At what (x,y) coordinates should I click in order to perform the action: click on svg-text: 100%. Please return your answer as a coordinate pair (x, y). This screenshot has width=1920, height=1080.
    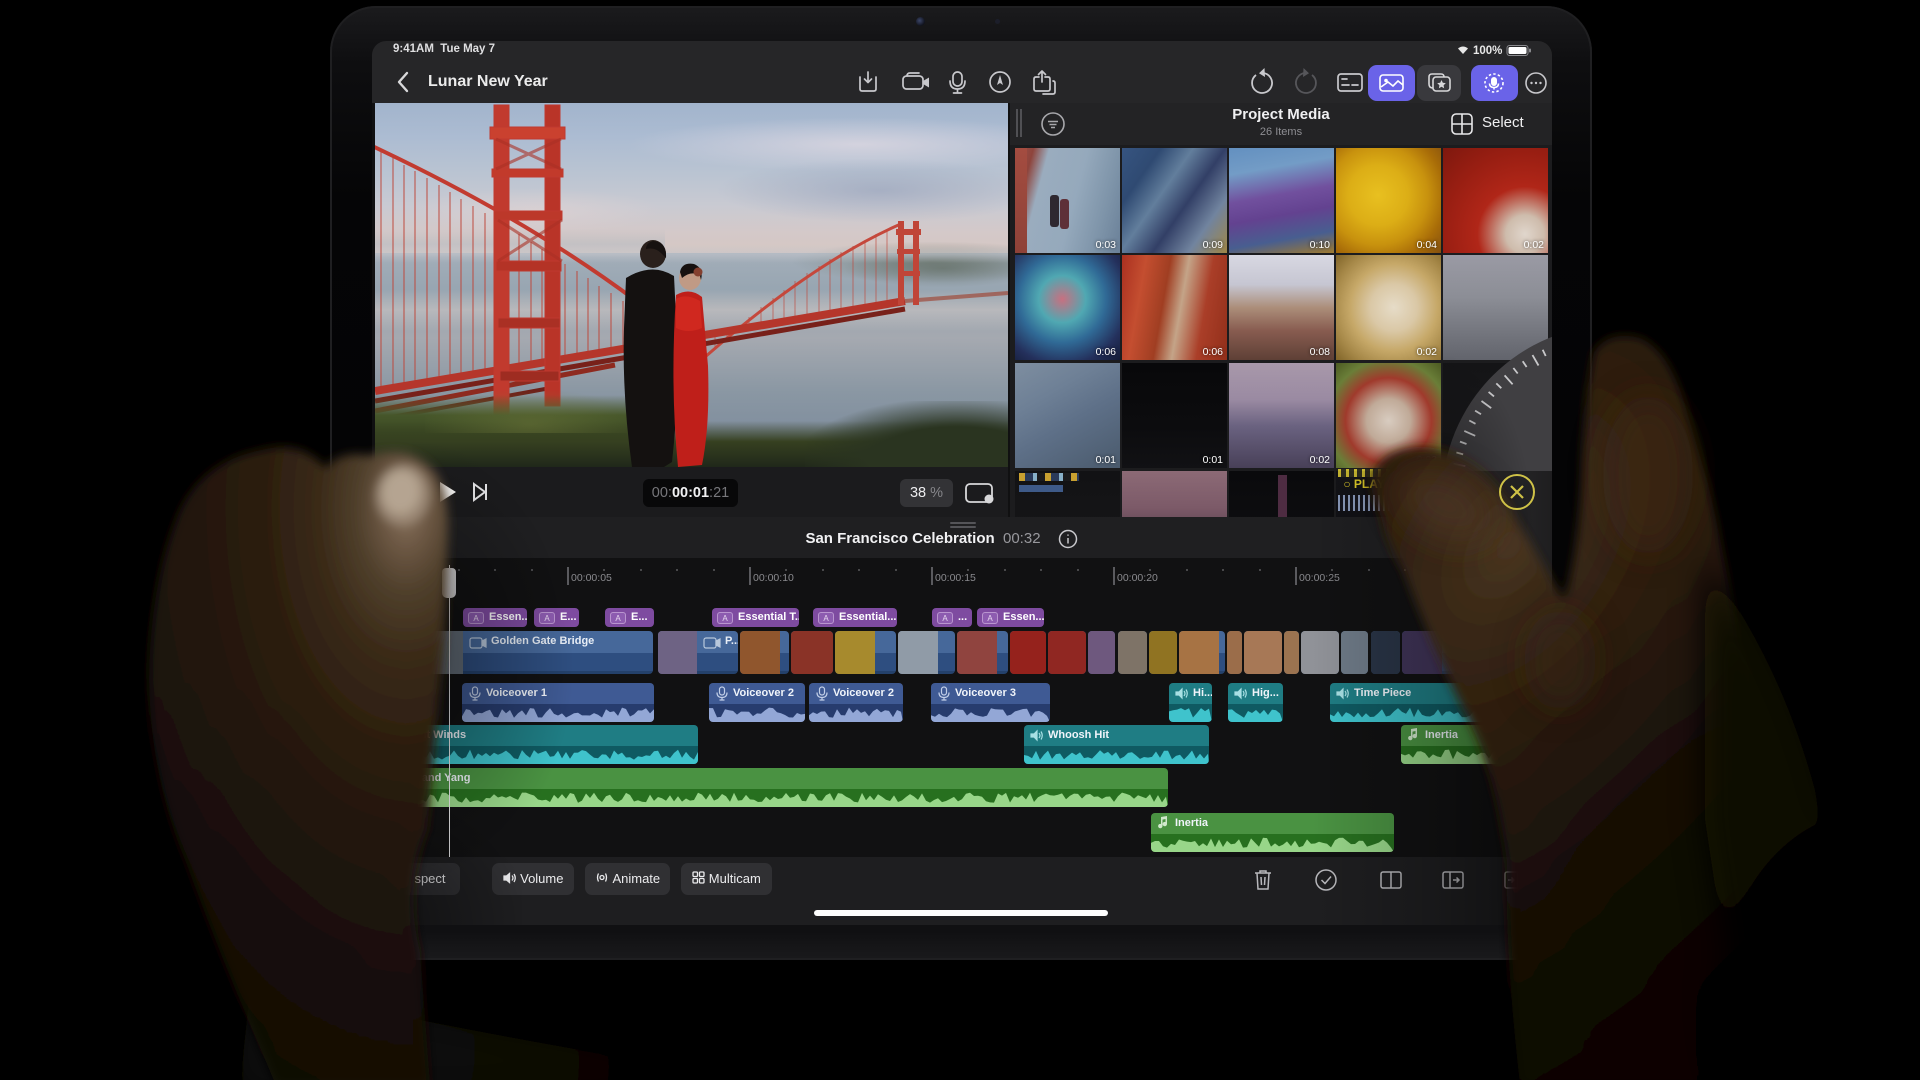
    Looking at the image, I should click on (1487, 51).